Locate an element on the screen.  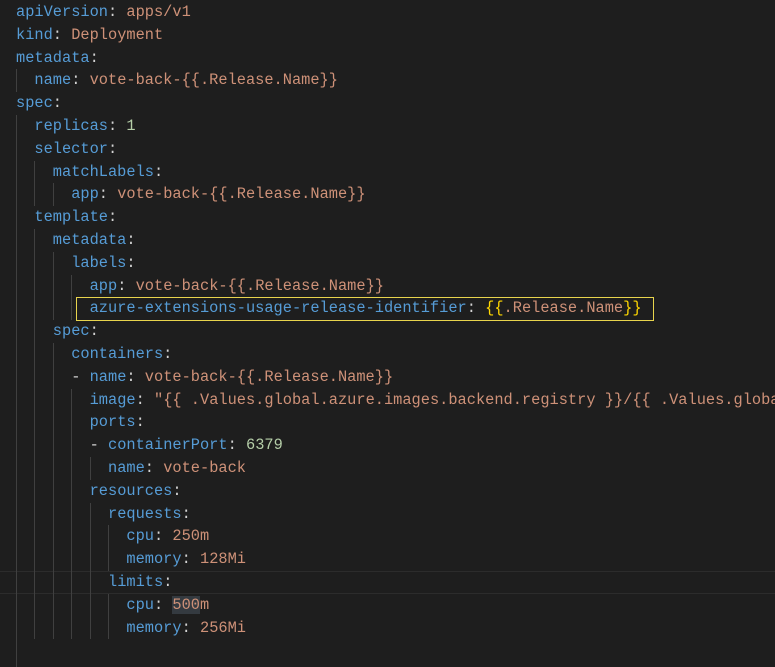
code-line: ports: is located at coordinates (387, 423).